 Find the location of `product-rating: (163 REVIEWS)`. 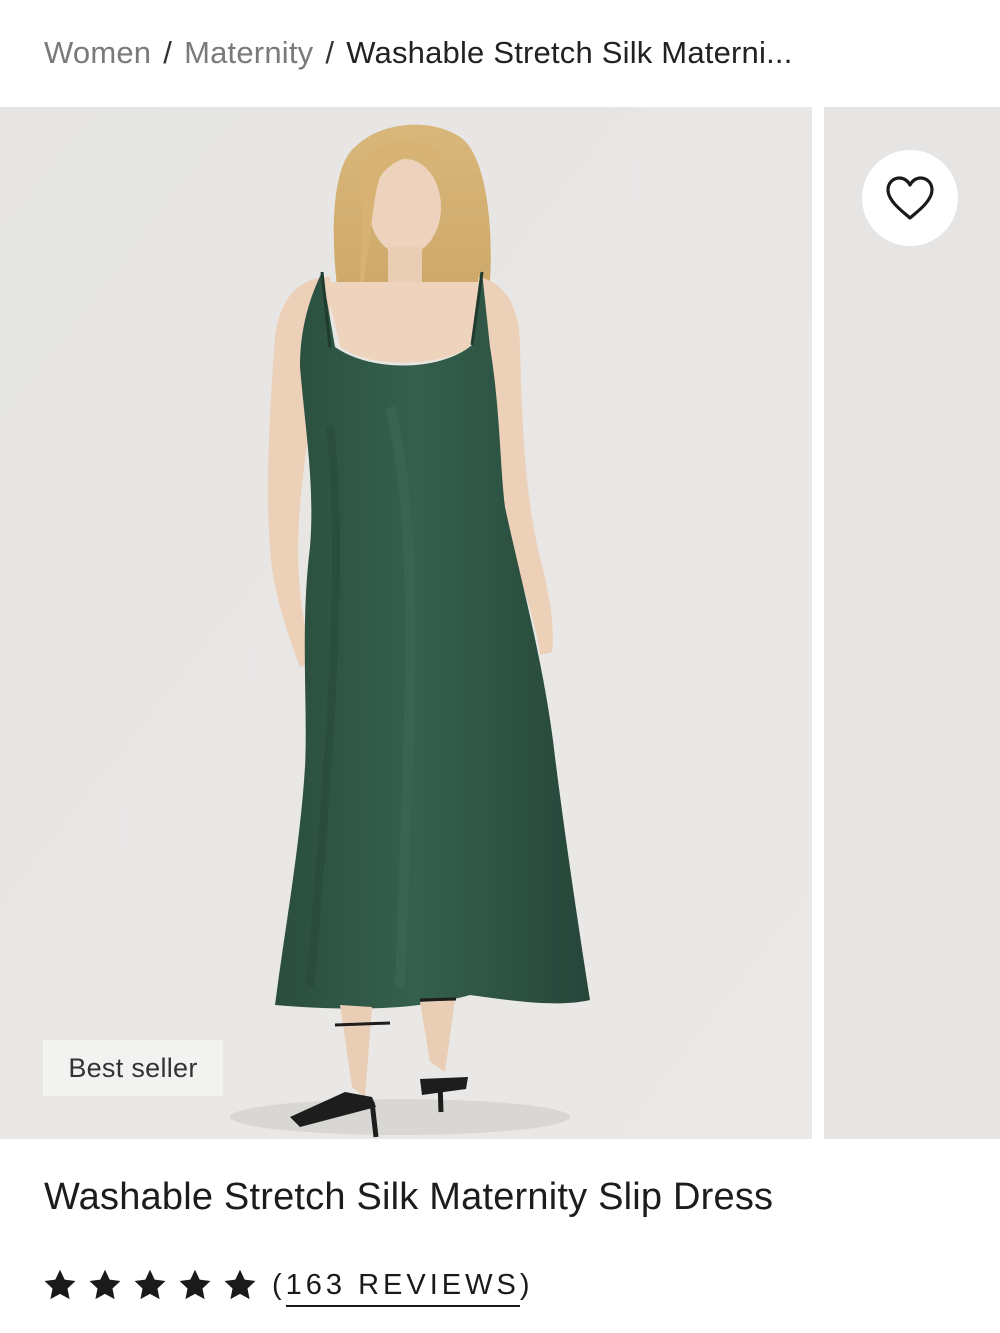

product-rating: (163 REVIEWS) is located at coordinates (288, 1285).